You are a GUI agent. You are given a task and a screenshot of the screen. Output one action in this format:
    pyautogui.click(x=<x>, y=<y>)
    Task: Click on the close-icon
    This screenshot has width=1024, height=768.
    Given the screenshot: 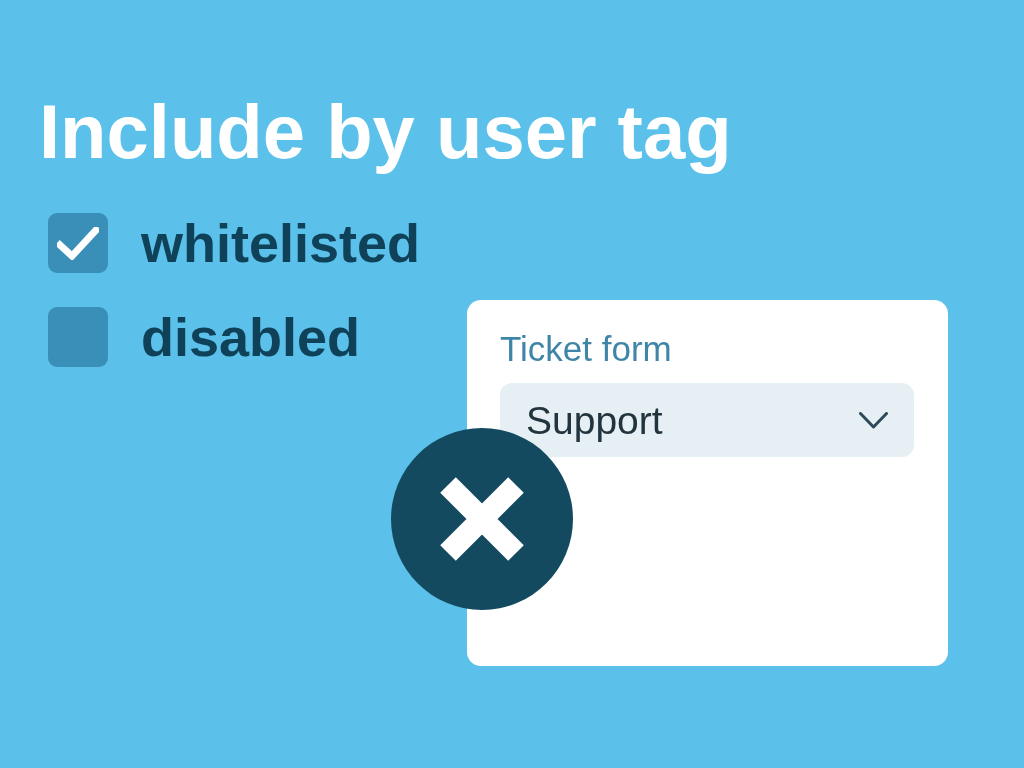 What is the action you would take?
    pyautogui.click(x=482, y=519)
    